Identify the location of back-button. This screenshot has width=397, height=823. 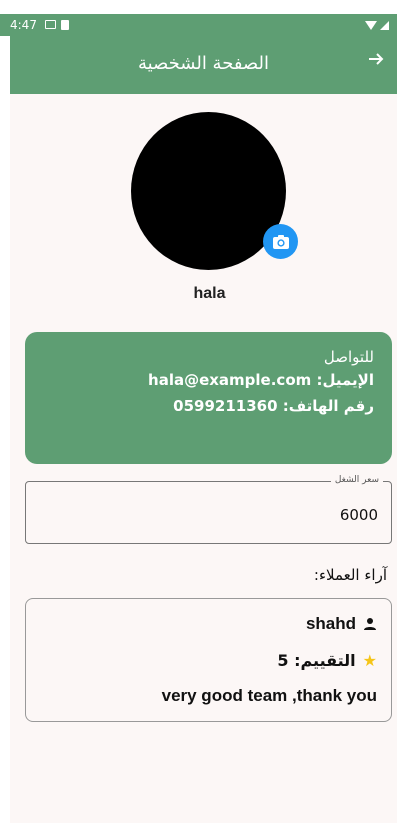
(376, 61).